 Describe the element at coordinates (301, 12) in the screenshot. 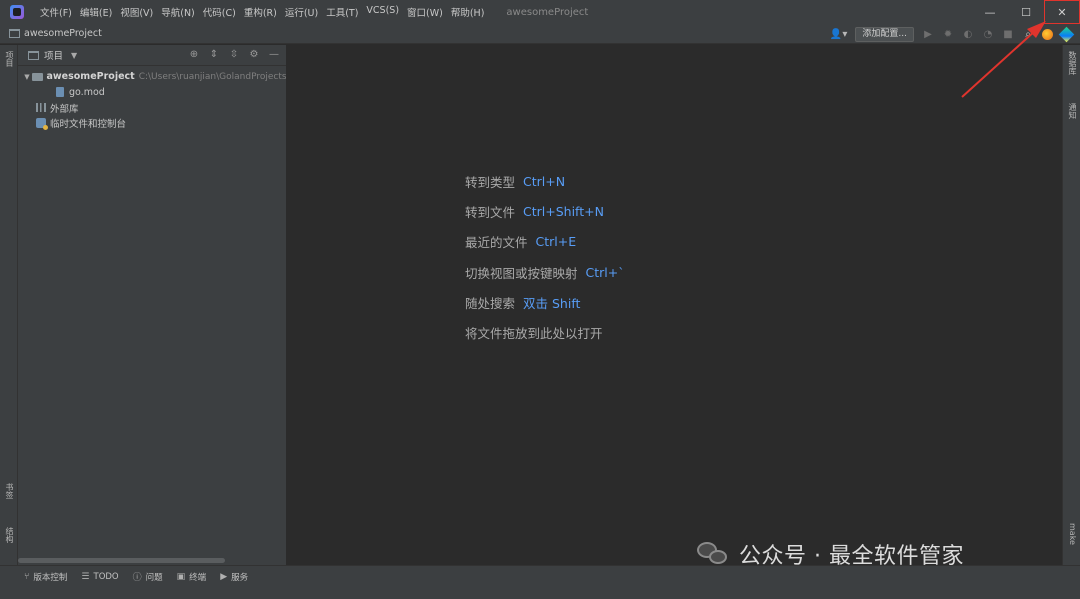

I see `menu-run: 运行(U)` at that location.